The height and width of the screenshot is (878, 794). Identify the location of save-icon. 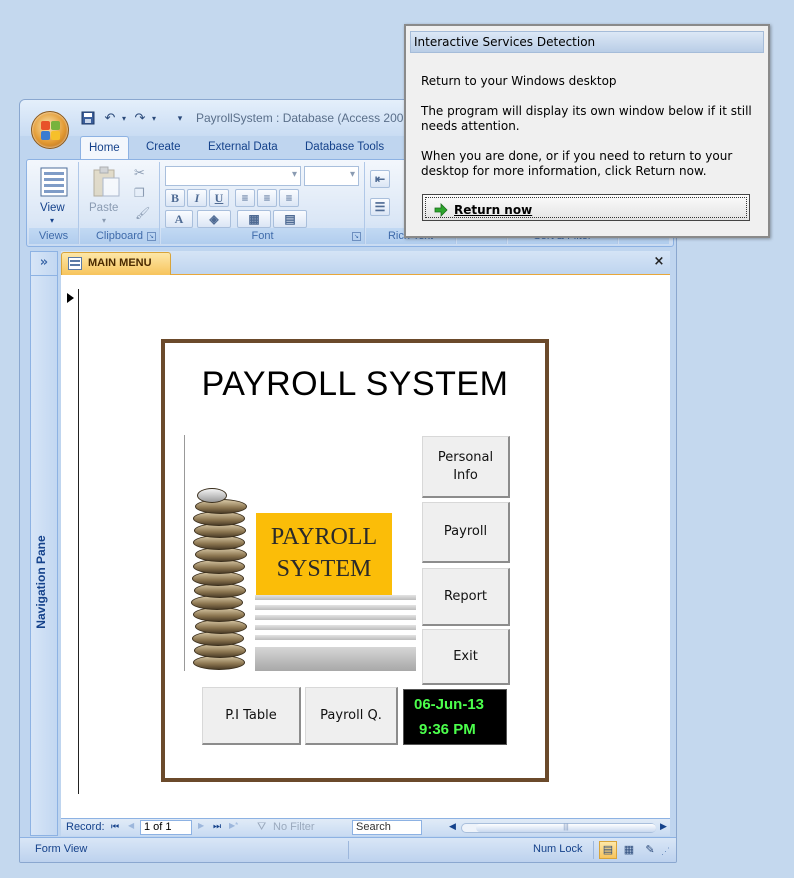
(88, 119).